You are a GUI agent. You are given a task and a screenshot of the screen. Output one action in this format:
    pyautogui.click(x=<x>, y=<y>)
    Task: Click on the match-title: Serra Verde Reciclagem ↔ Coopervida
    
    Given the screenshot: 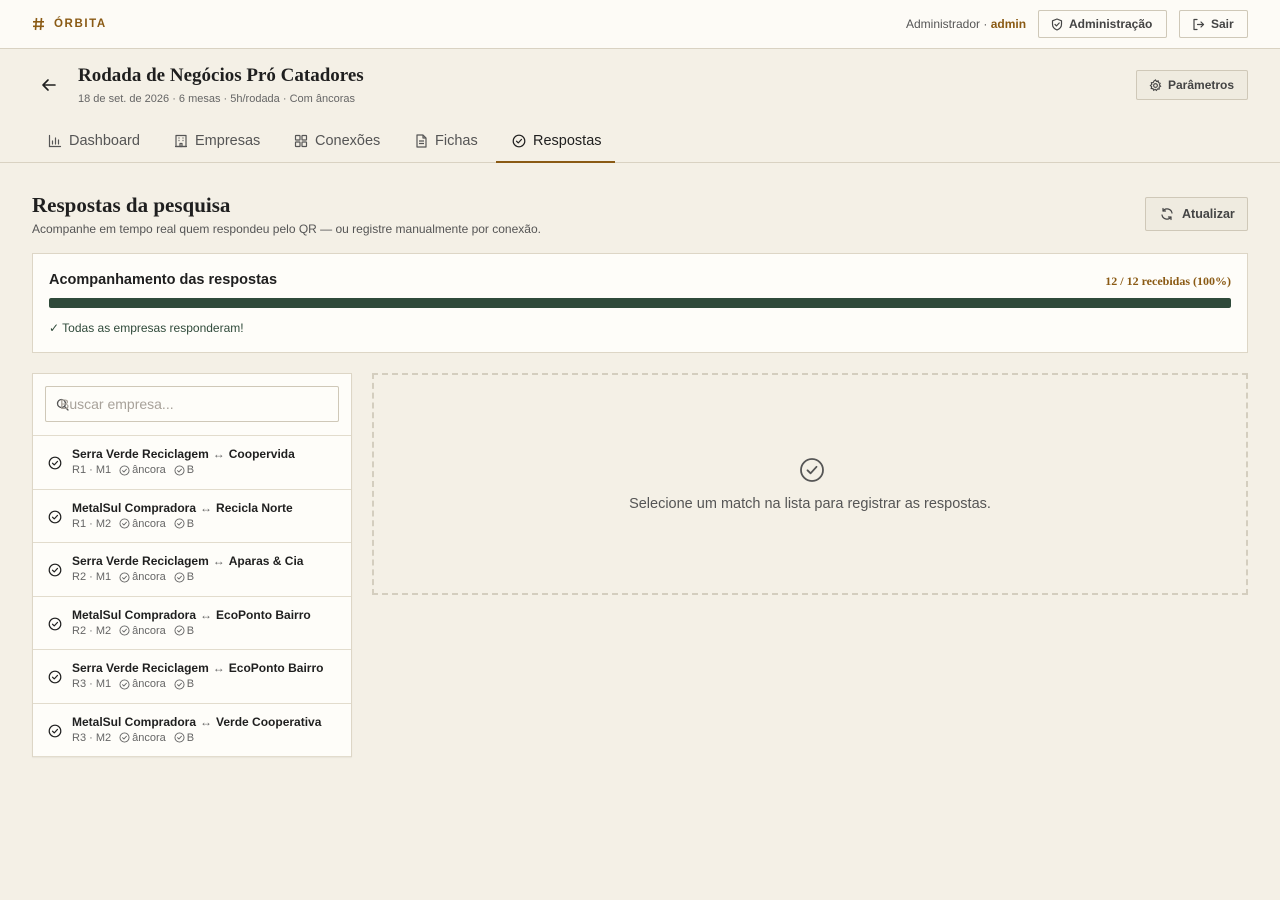 What is the action you would take?
    pyautogui.click(x=183, y=454)
    